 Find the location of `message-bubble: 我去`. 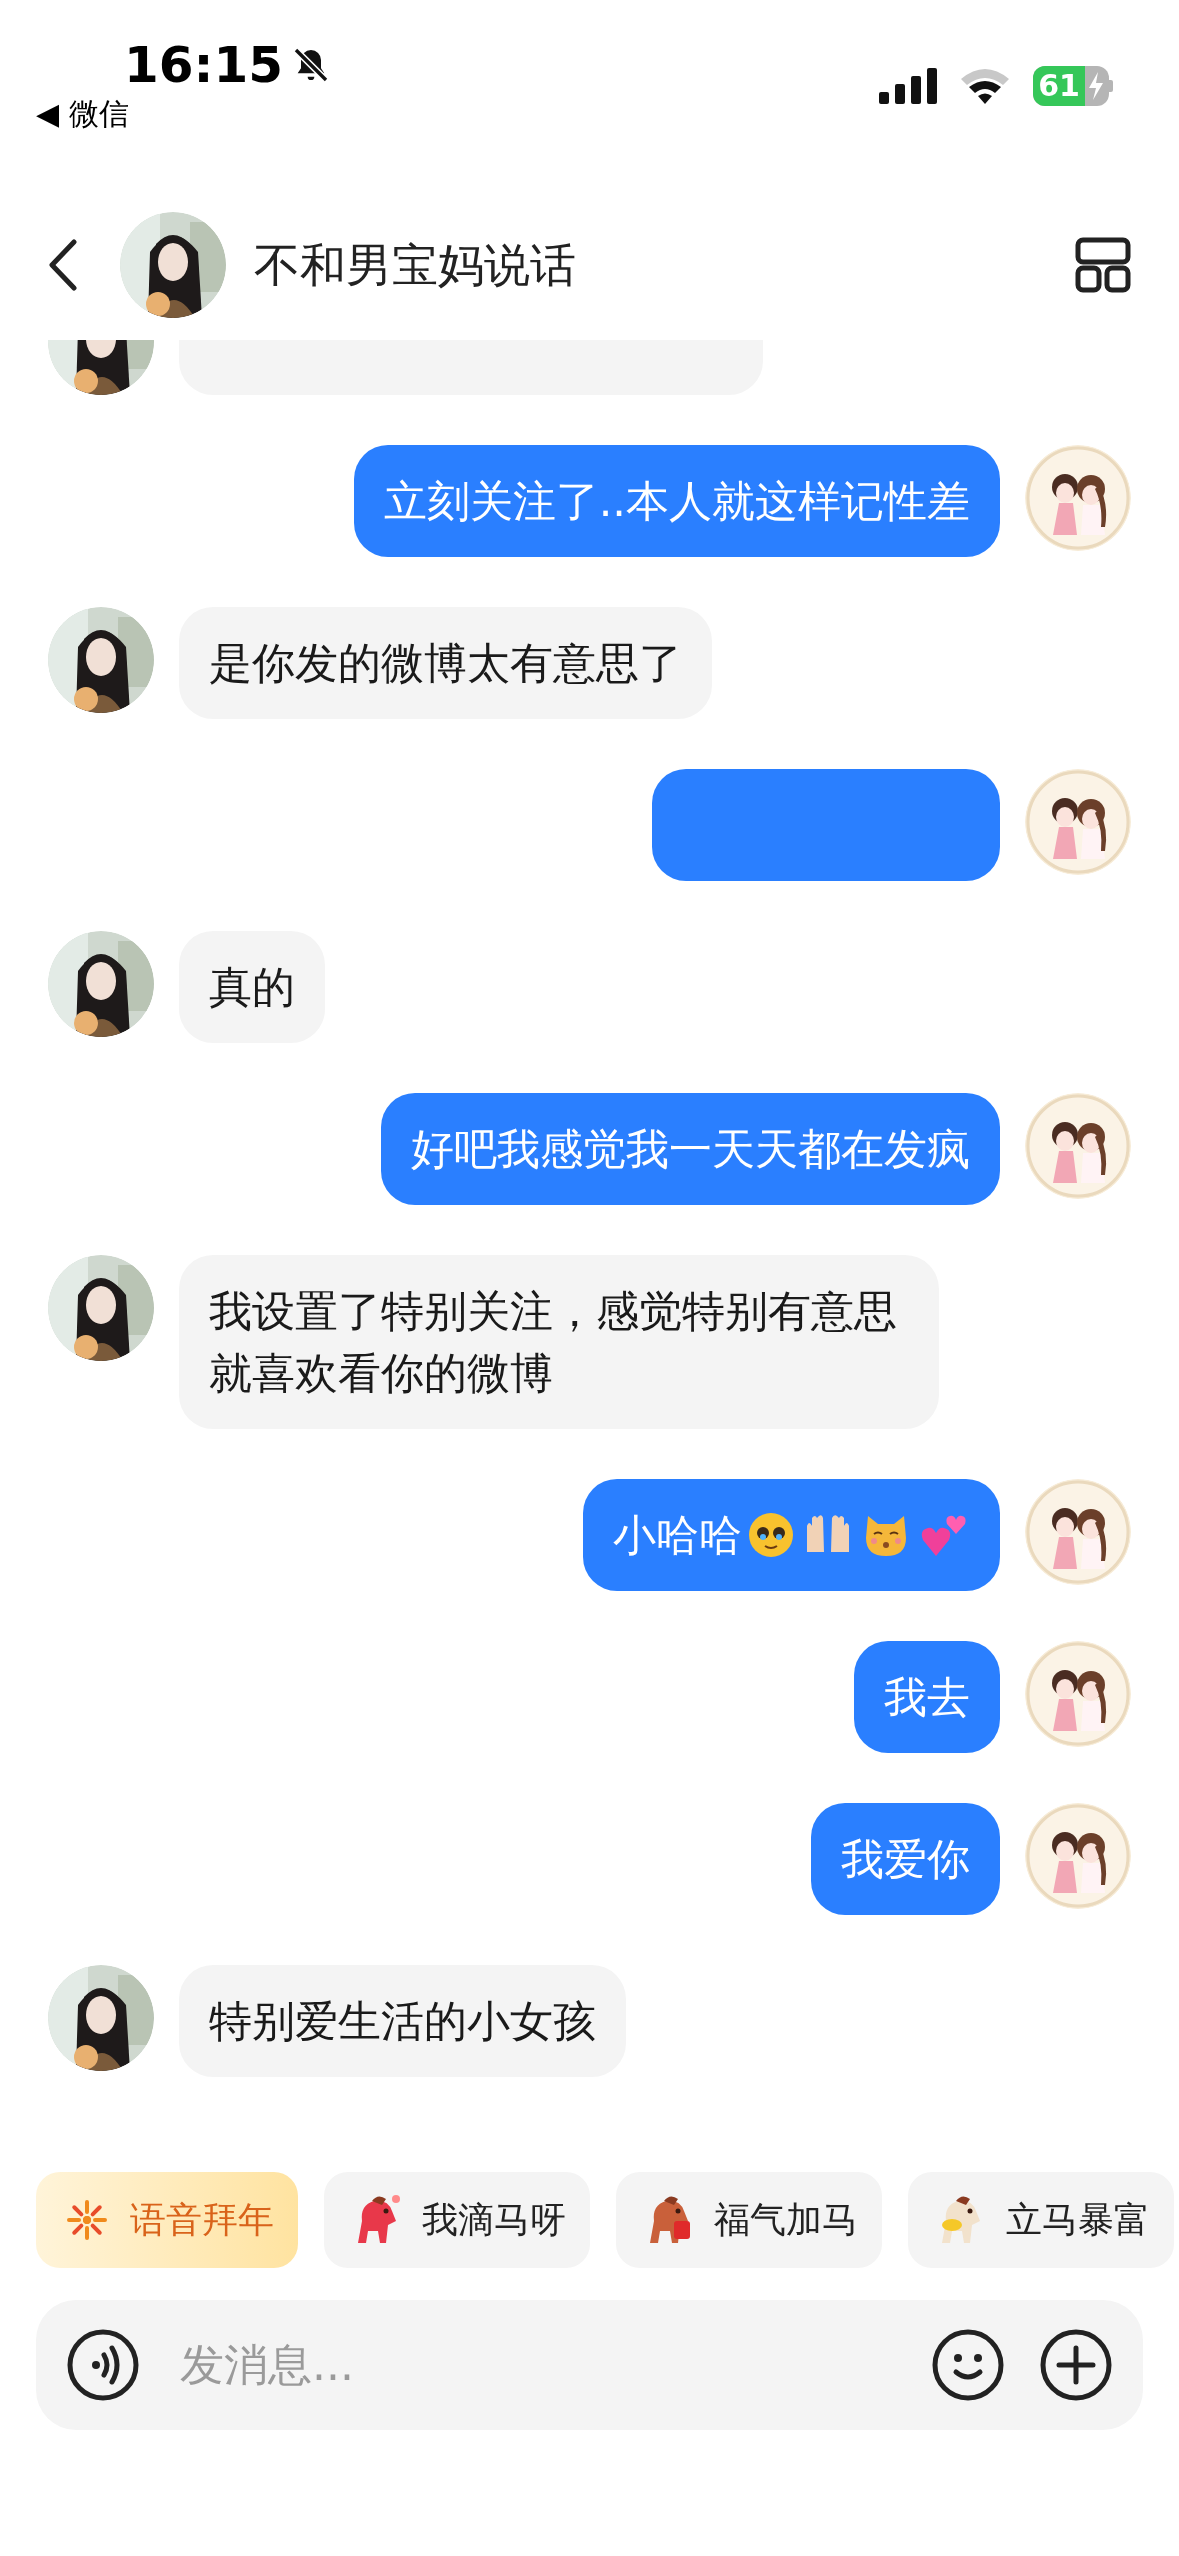

message-bubble: 我去 is located at coordinates (927, 1697).